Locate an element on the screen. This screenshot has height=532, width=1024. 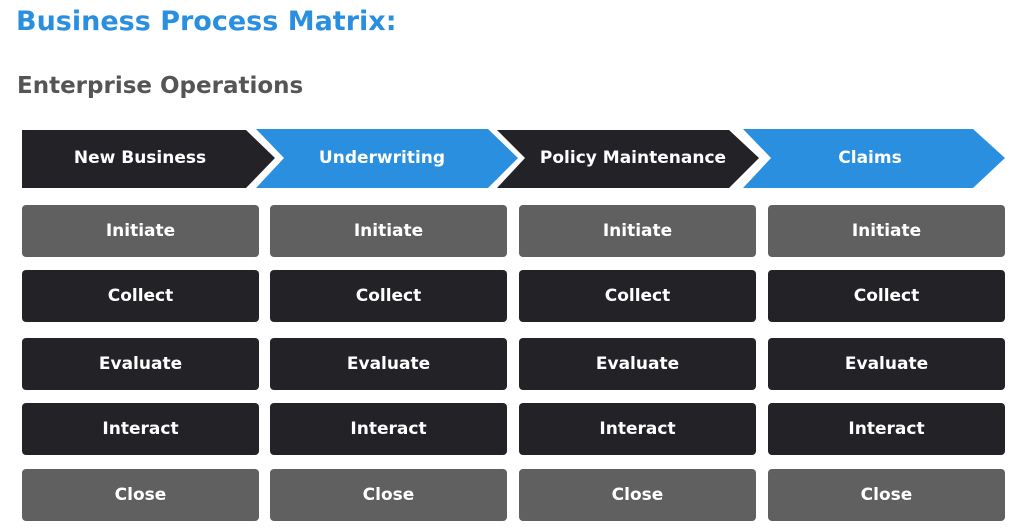
step-underwriting-initiate: Initiate is located at coordinates (388, 231).